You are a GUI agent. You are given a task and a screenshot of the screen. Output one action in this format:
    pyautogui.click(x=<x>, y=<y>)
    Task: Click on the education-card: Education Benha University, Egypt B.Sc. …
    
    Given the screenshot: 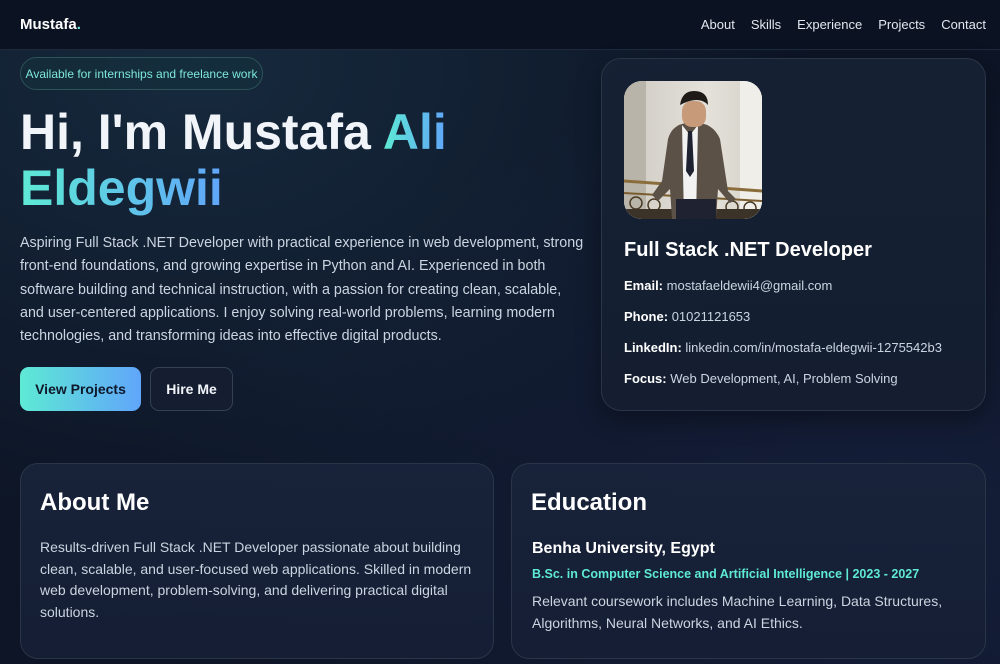 What is the action you would take?
    pyautogui.click(x=748, y=561)
    